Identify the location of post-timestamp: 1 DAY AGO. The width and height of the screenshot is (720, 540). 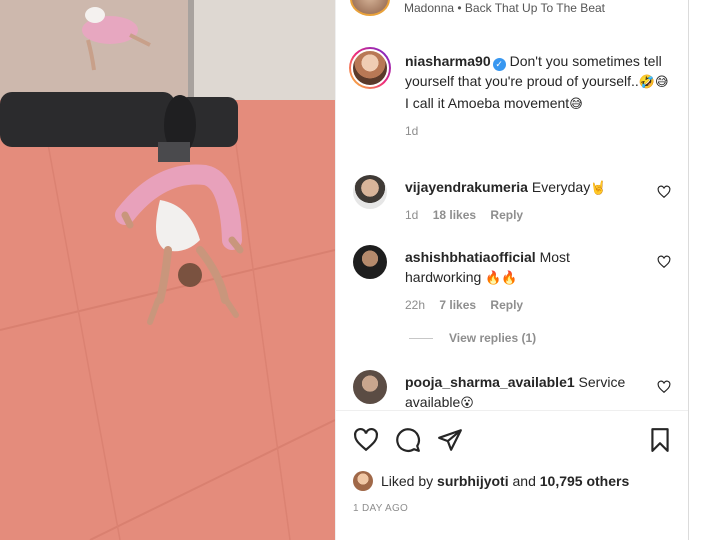
(380, 508).